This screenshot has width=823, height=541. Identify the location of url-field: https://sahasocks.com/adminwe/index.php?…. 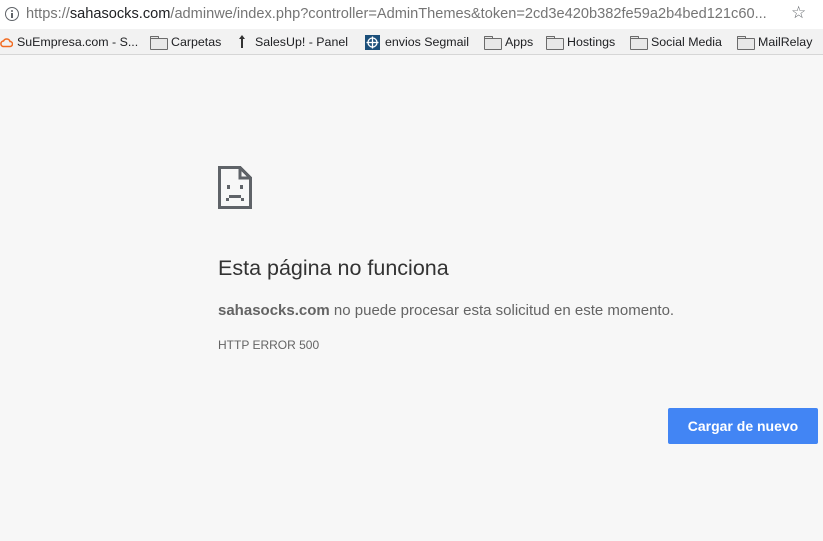
(407, 14).